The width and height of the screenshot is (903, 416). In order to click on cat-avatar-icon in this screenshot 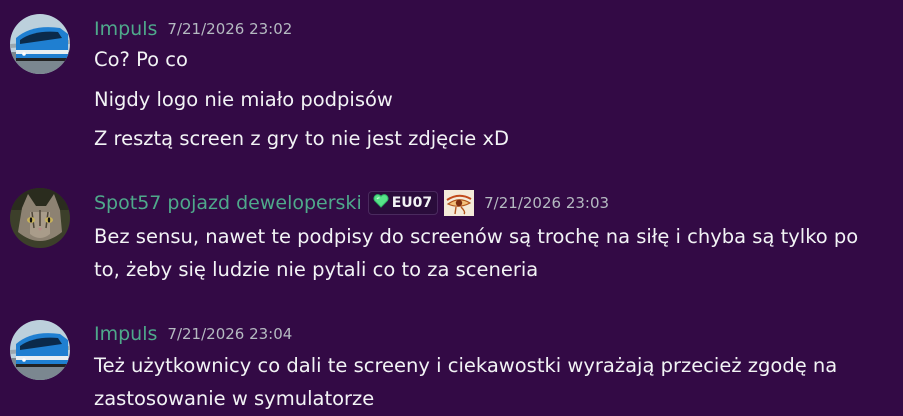, I will do `click(40, 218)`.